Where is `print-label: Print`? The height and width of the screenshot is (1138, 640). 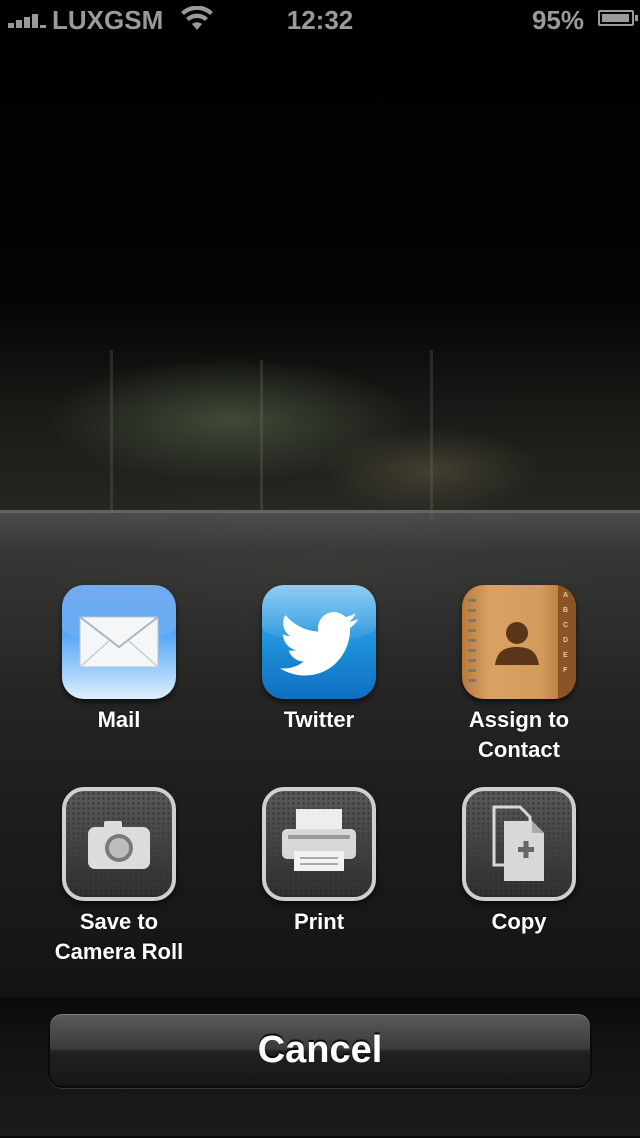
print-label: Print is located at coordinates (319, 921).